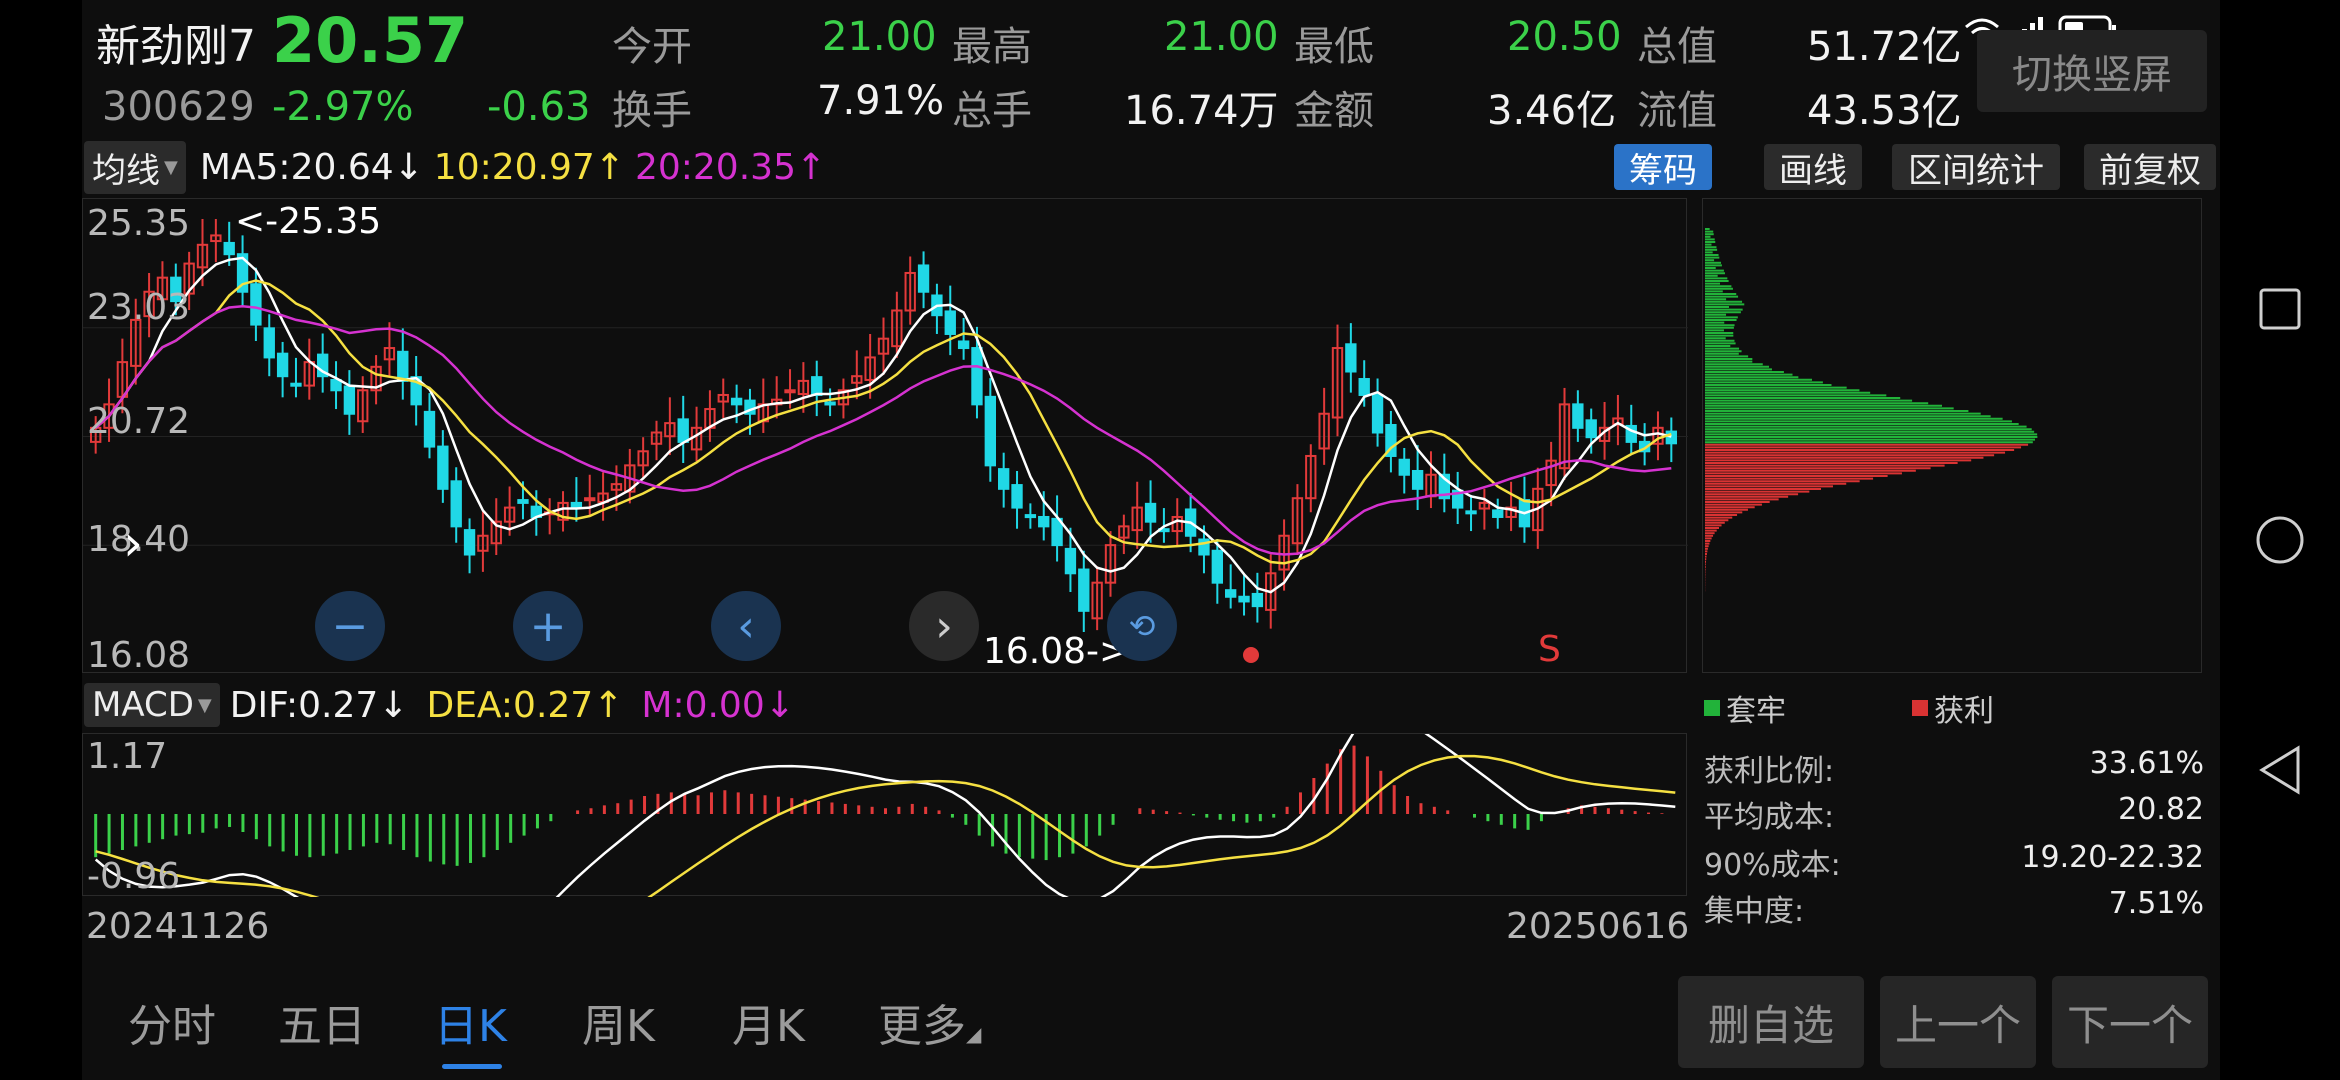 This screenshot has width=2340, height=1080. I want to click on ma20-value: 20:20.35↑, so click(730, 167).